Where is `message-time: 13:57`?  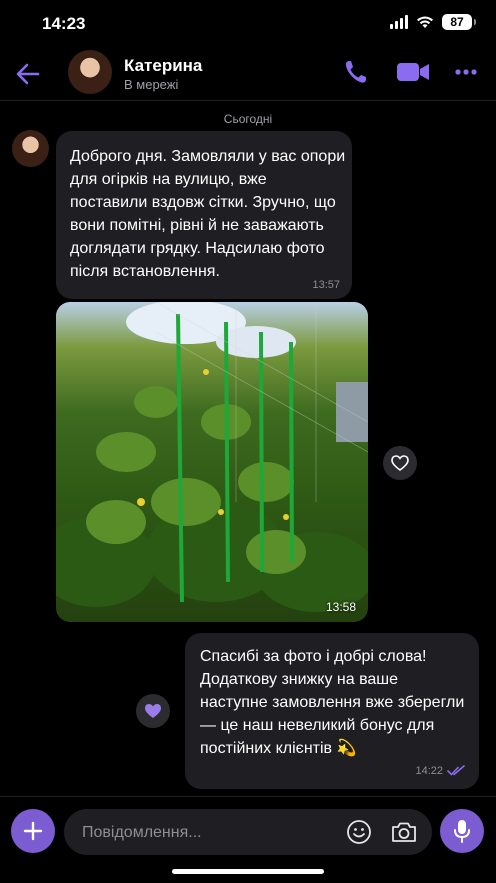
message-time: 13:57 is located at coordinates (326, 285).